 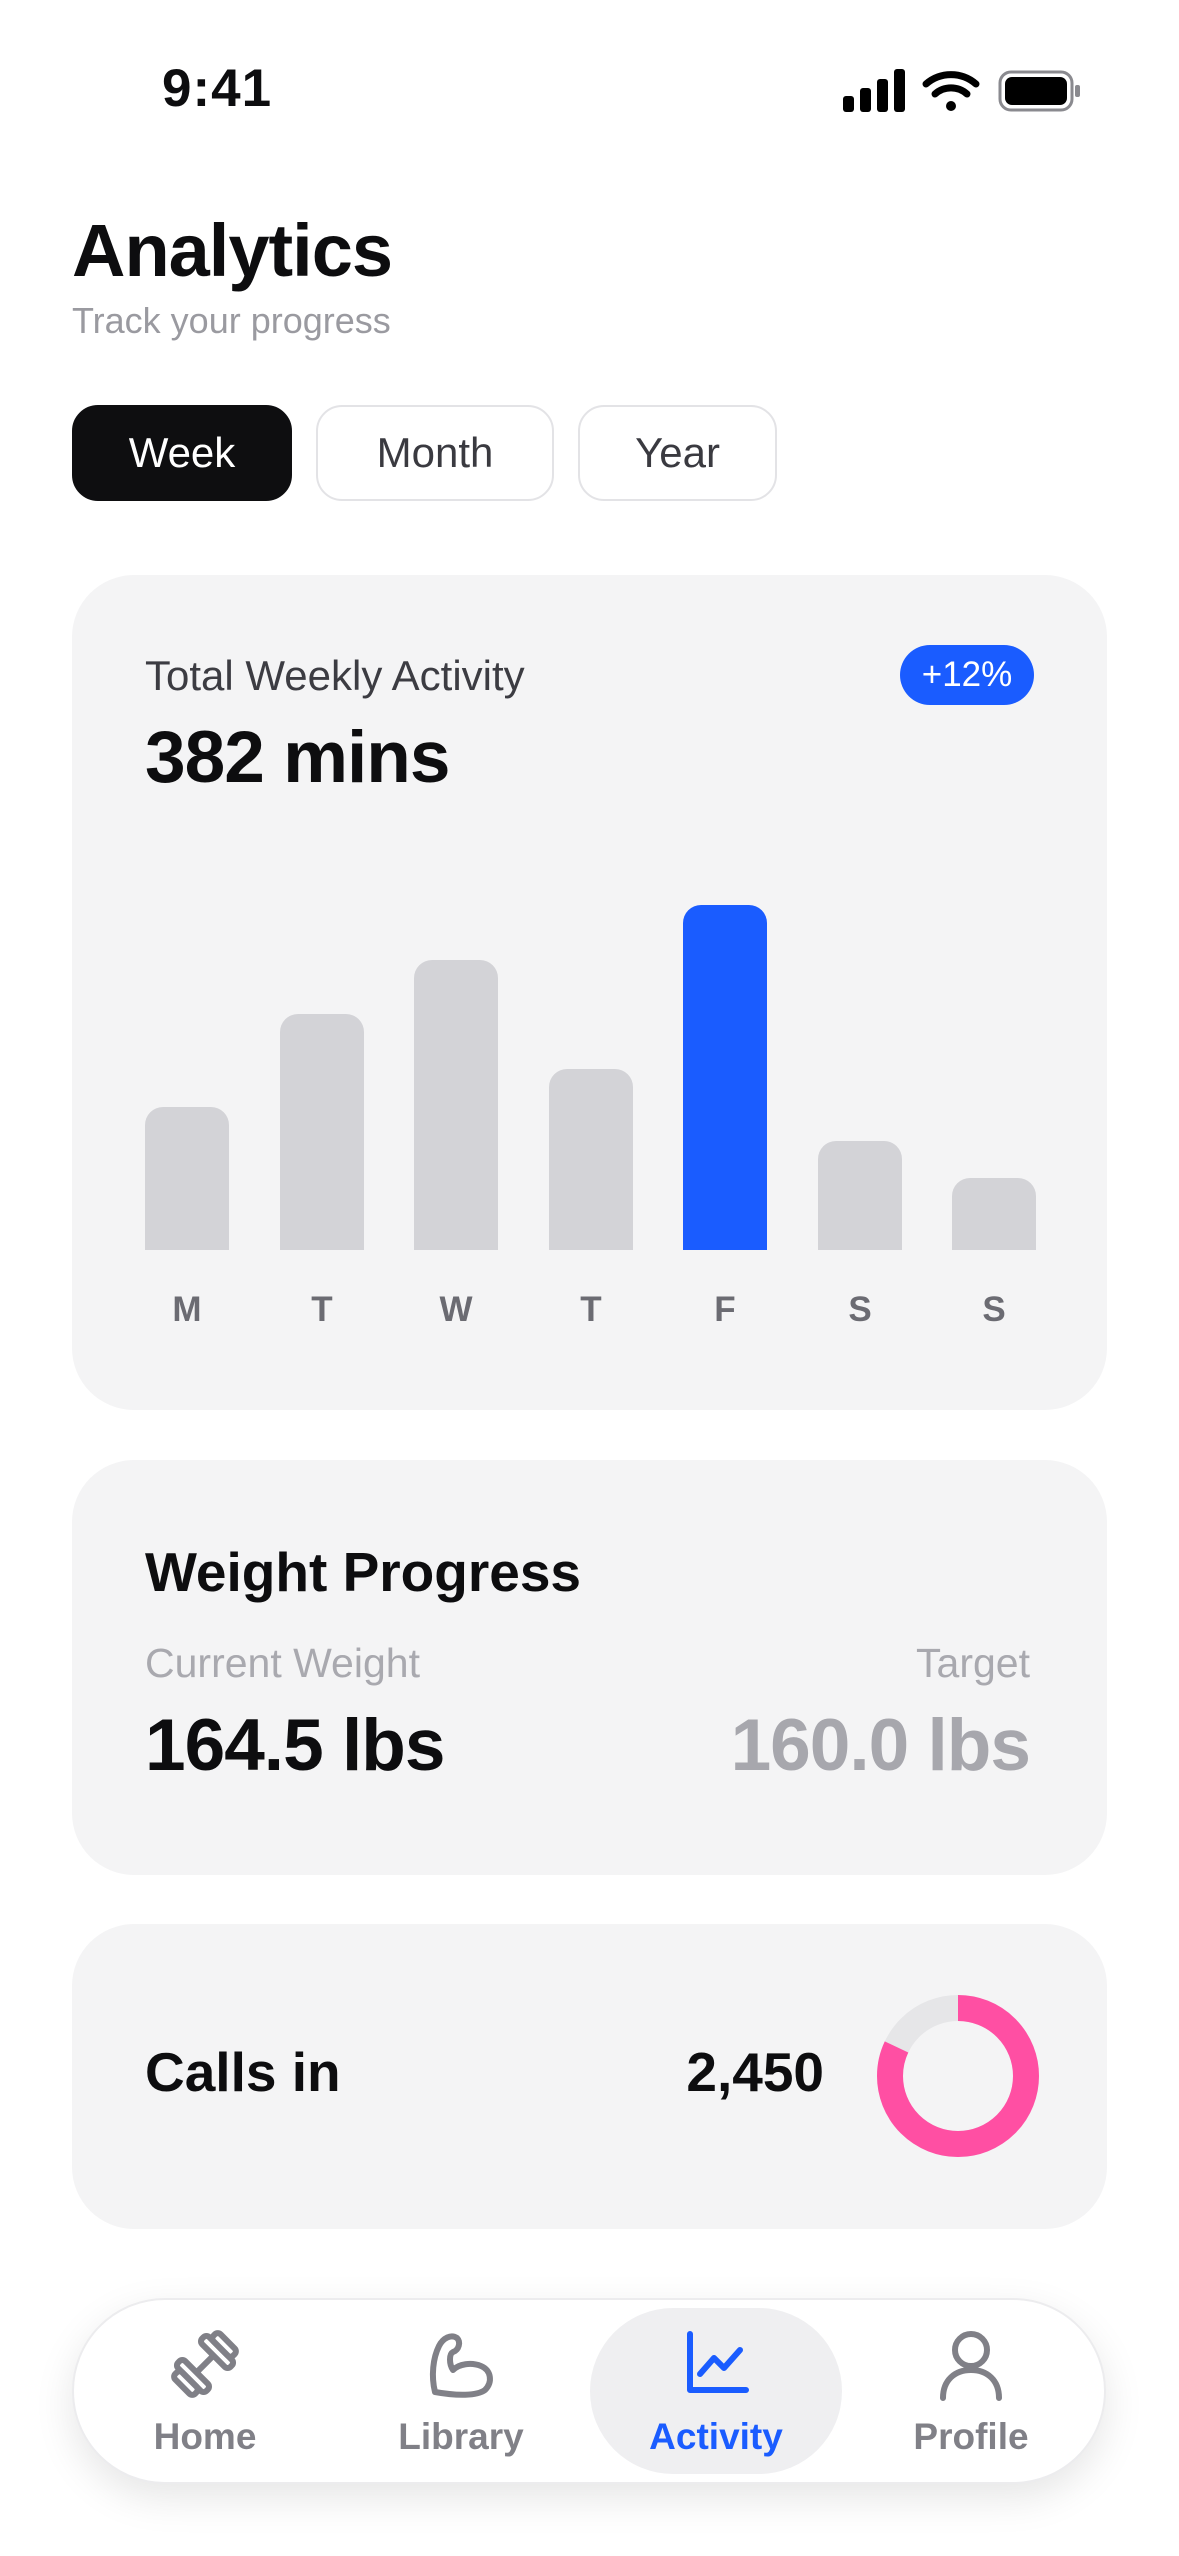 What do you see at coordinates (335, 675) in the screenshot?
I see `activity-label: Total Weekly Activity` at bounding box center [335, 675].